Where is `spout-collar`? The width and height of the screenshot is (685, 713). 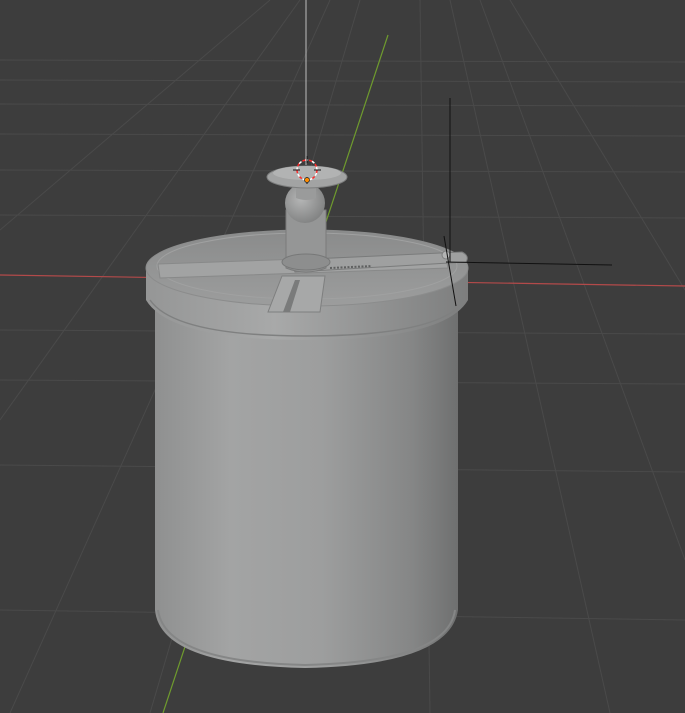 spout-collar is located at coordinates (306, 262).